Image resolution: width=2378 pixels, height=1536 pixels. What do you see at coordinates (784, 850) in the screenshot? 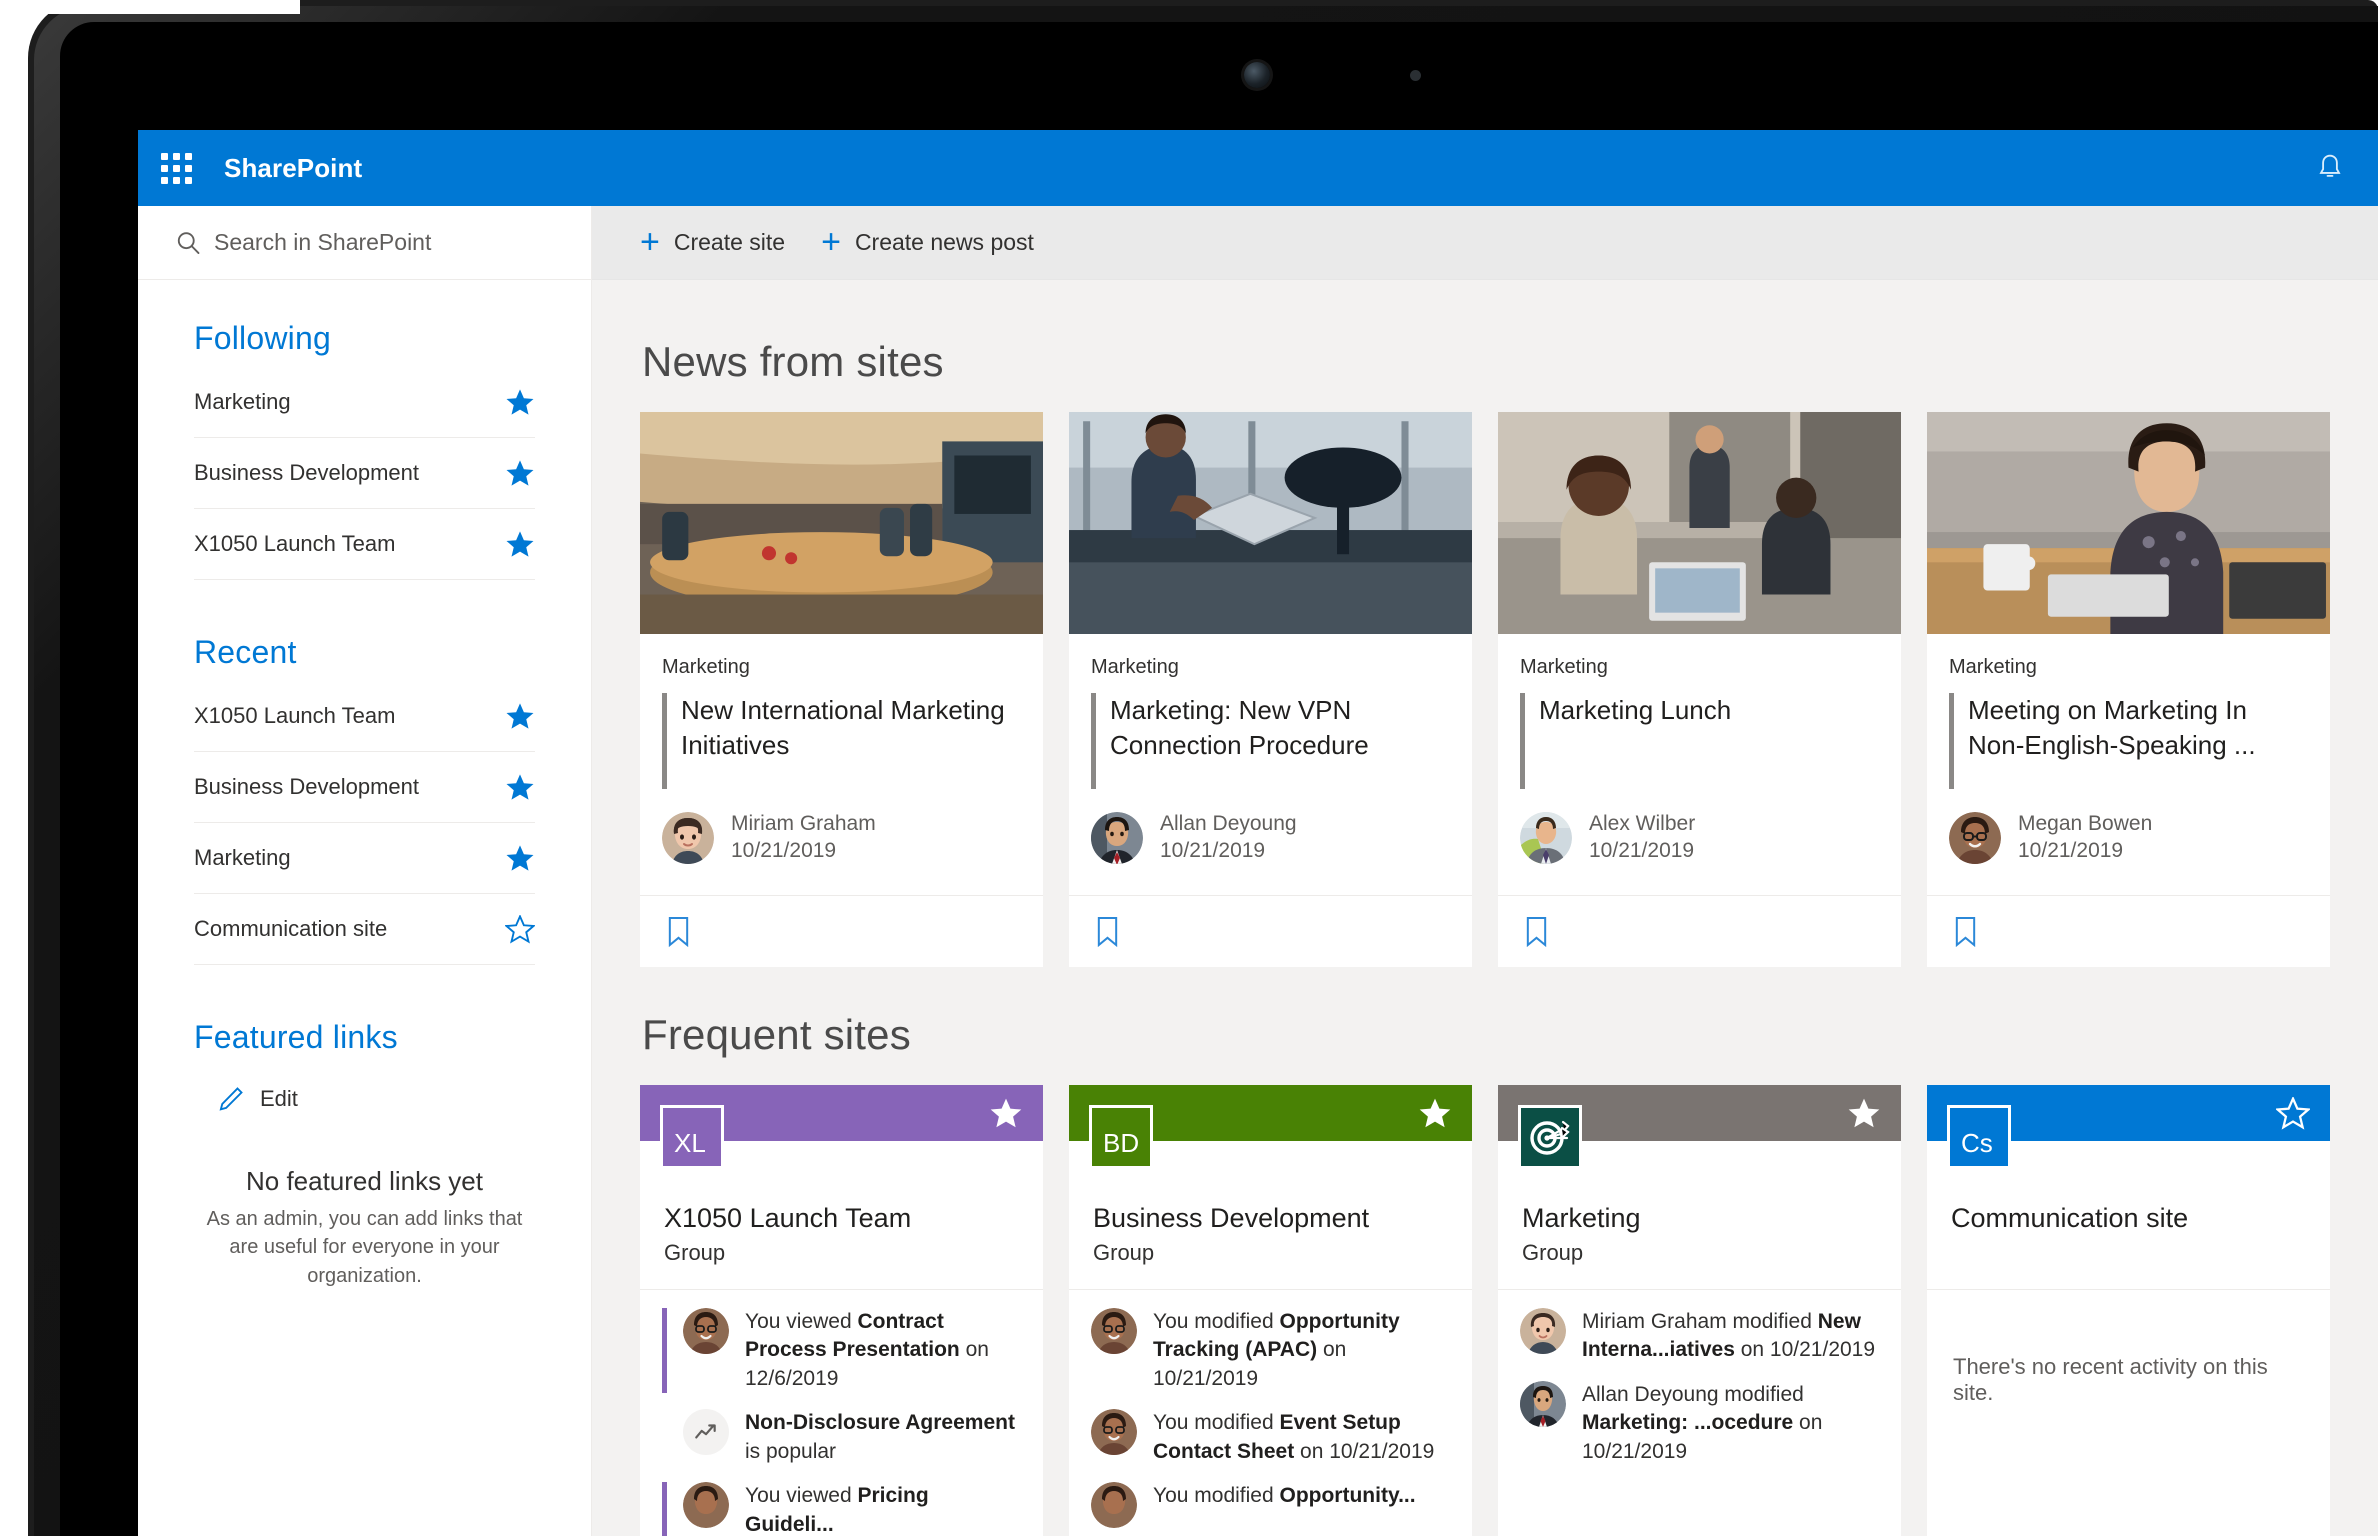
I see `news-card-date: 10/21/2019` at bounding box center [784, 850].